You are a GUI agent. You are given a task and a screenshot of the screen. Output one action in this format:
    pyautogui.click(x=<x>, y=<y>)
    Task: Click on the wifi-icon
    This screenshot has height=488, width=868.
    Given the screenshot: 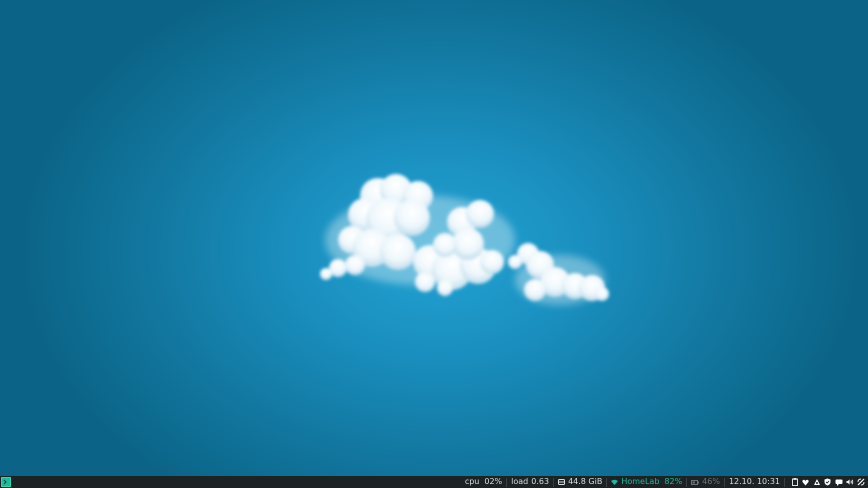 What is the action you would take?
    pyautogui.click(x=615, y=482)
    